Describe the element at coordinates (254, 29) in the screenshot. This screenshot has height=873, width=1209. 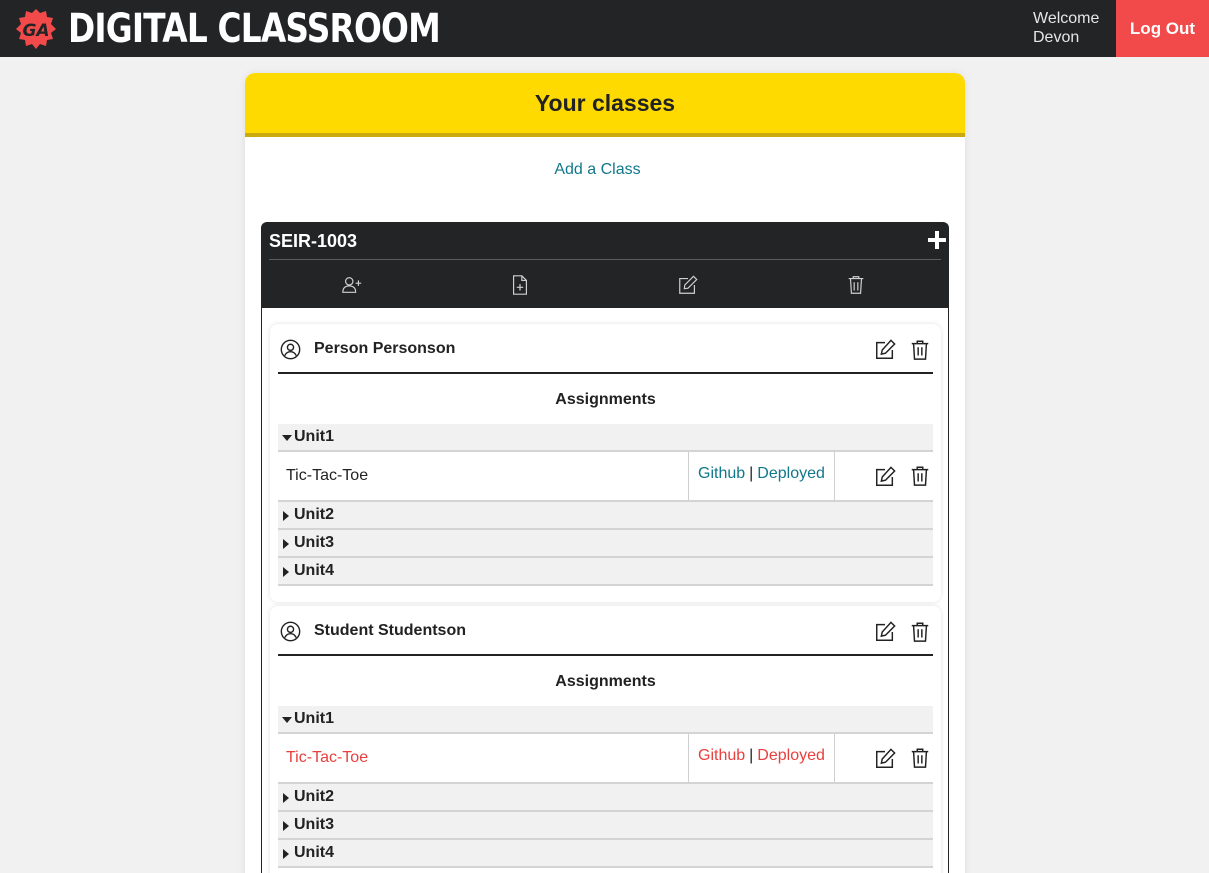
I see `app-title: DIGITAL CLASSROOM` at that location.